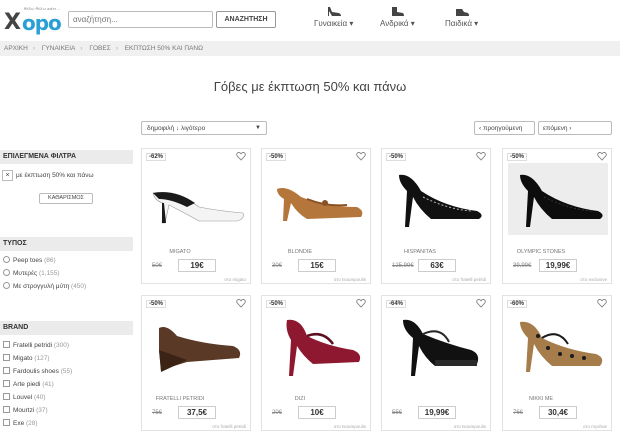 The image size is (620, 437). What do you see at coordinates (462, 12) in the screenshot?
I see `sneaker-icon` at bounding box center [462, 12].